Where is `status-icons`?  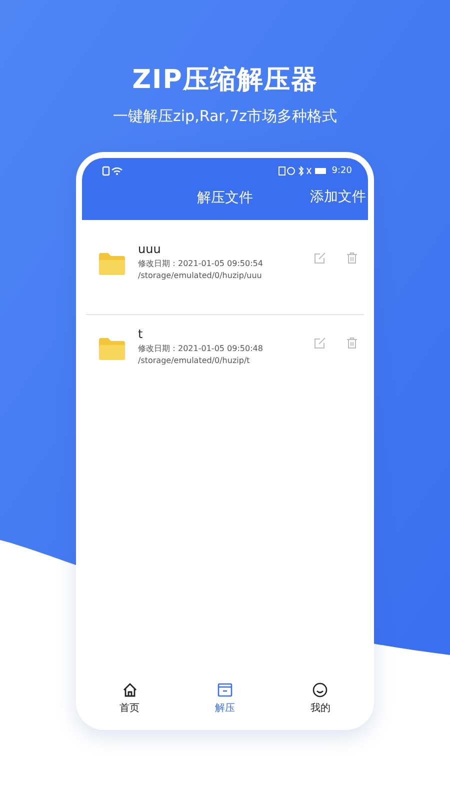
status-icons is located at coordinates (303, 171).